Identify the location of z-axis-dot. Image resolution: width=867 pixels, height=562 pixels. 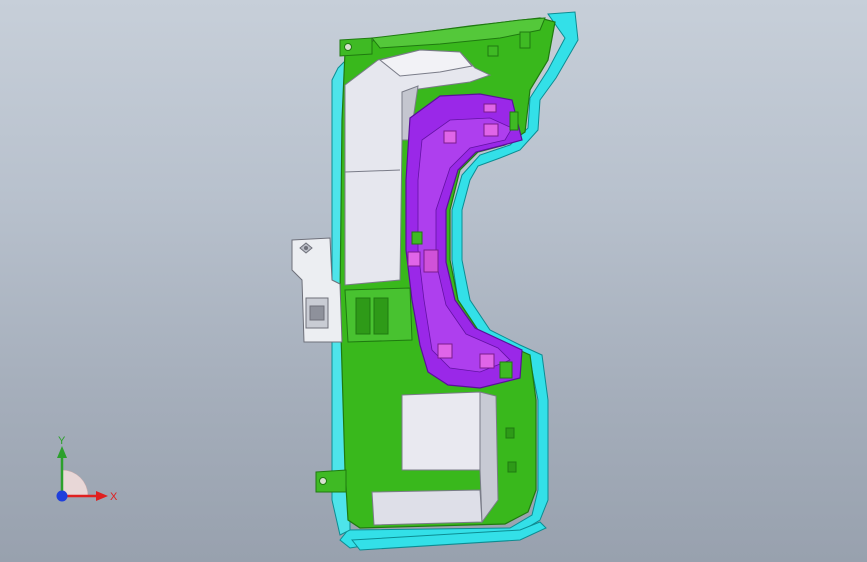
(62, 496).